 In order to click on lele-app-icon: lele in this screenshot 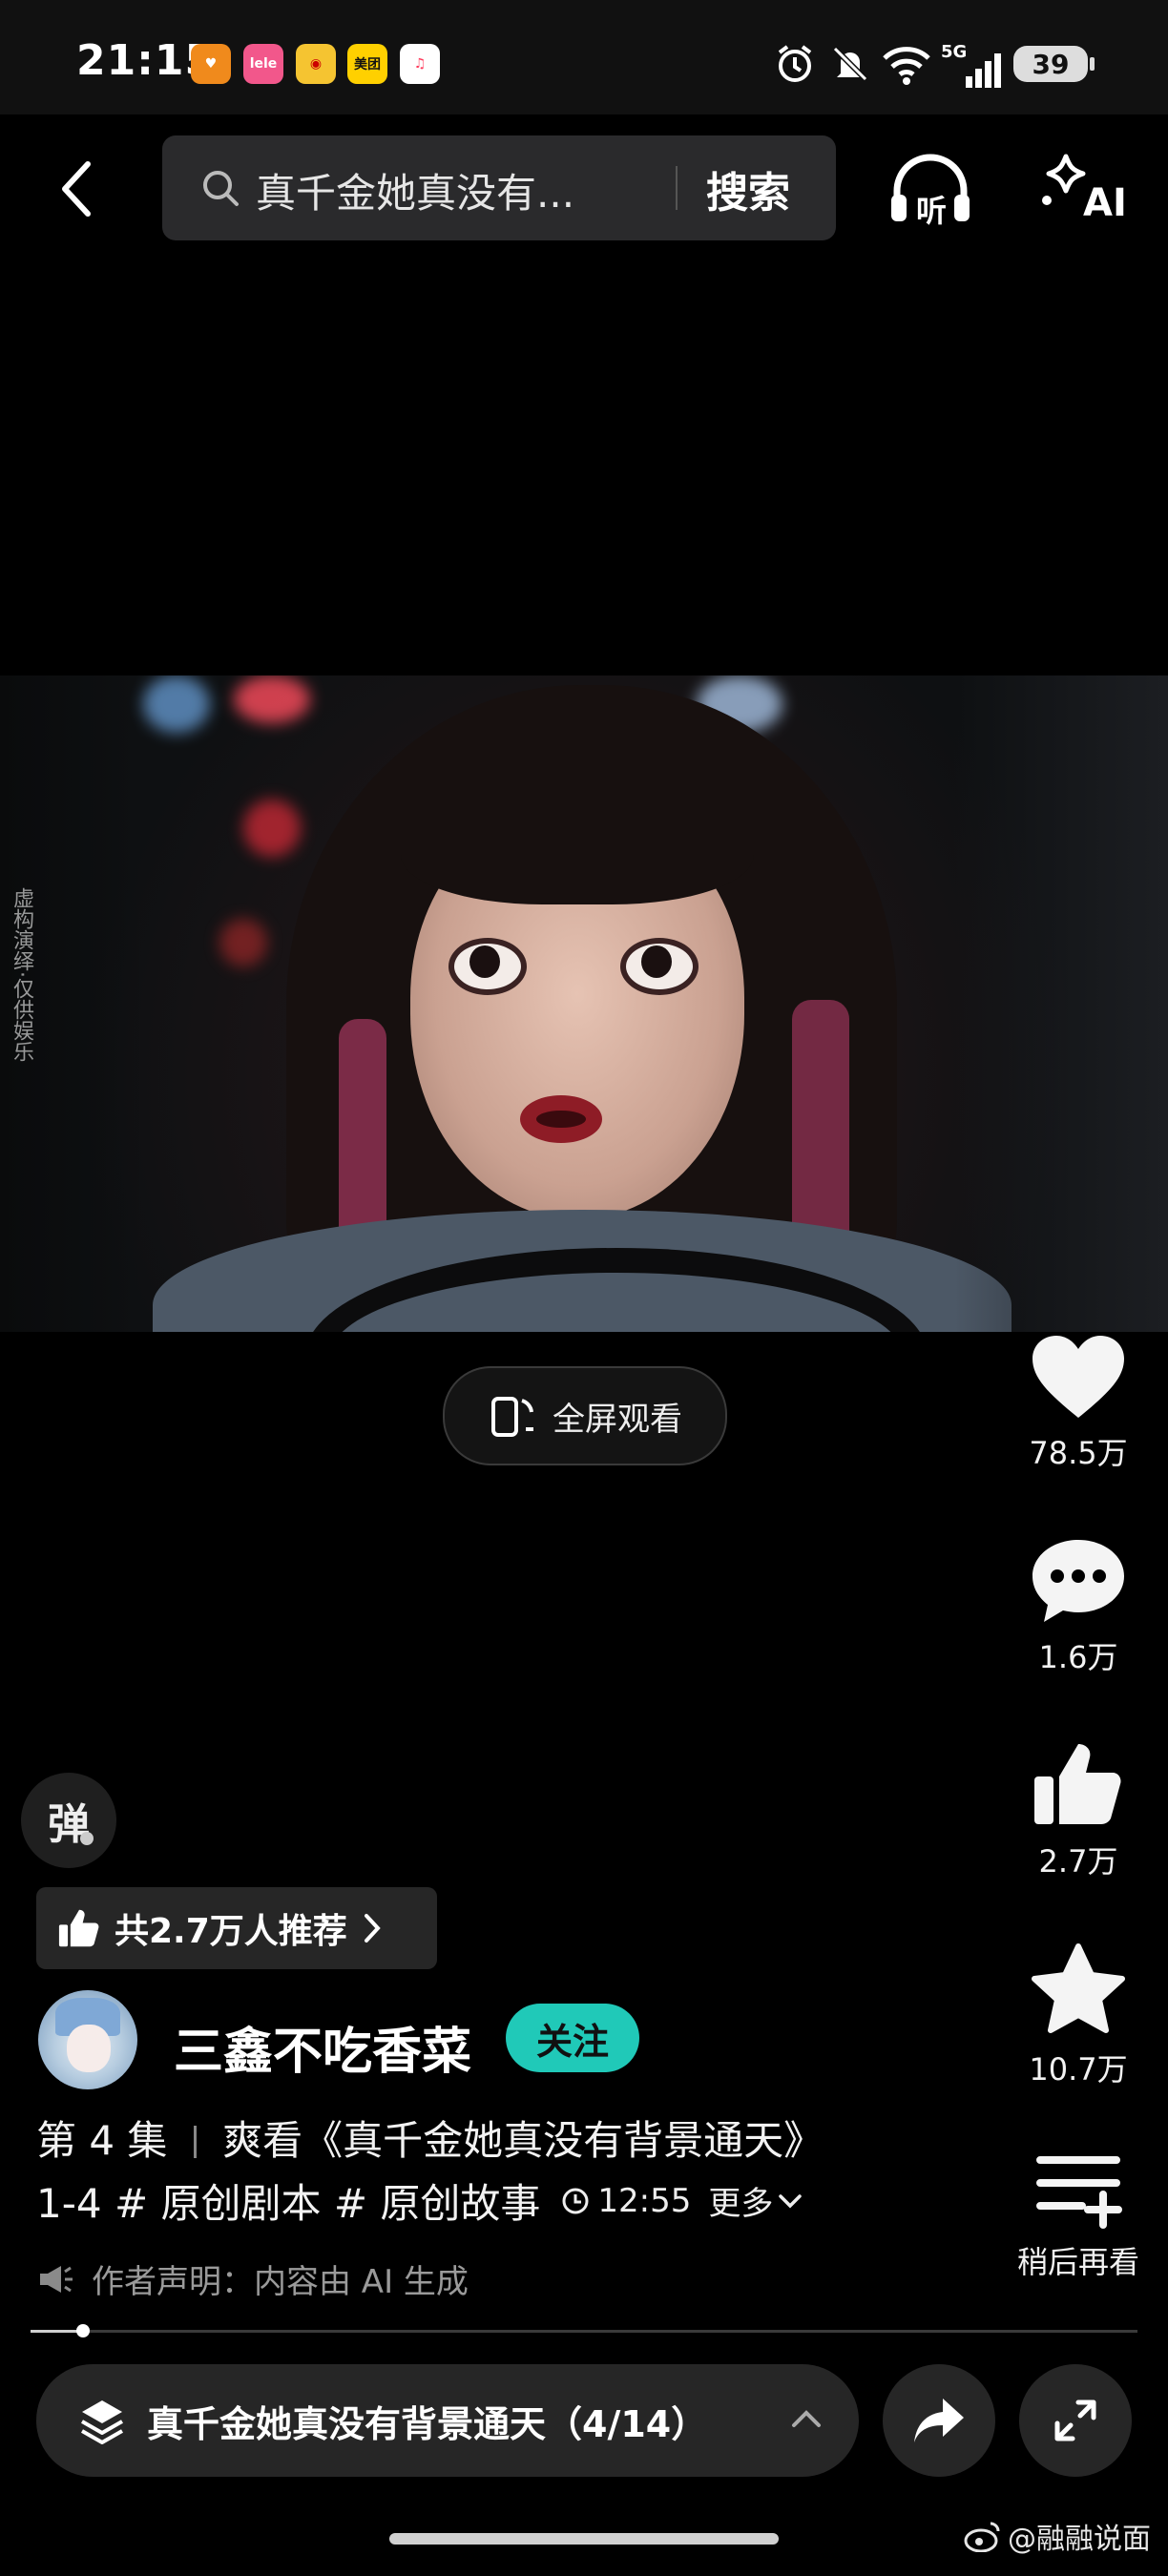, I will do `click(263, 64)`.